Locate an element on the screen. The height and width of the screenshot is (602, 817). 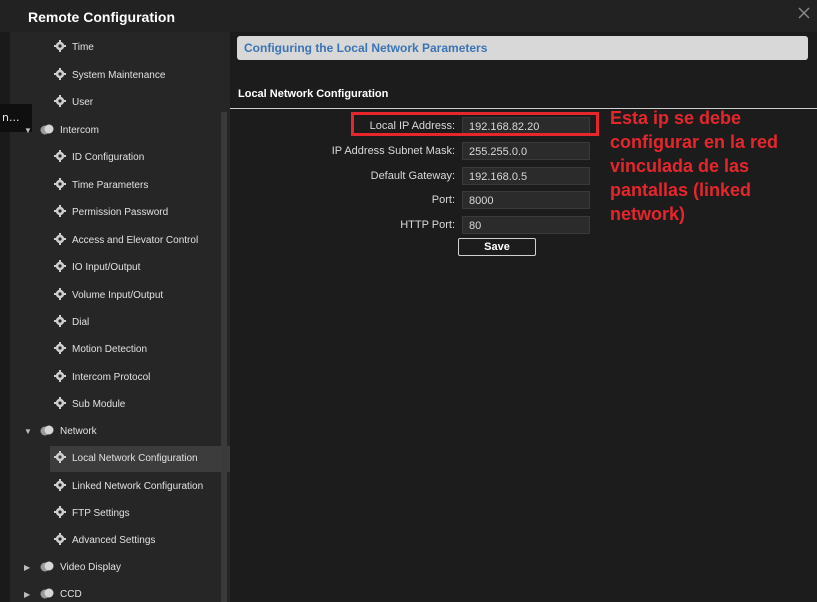
sidebar-item-system-maintenance: System Maintenance is located at coordinates (109, 76).